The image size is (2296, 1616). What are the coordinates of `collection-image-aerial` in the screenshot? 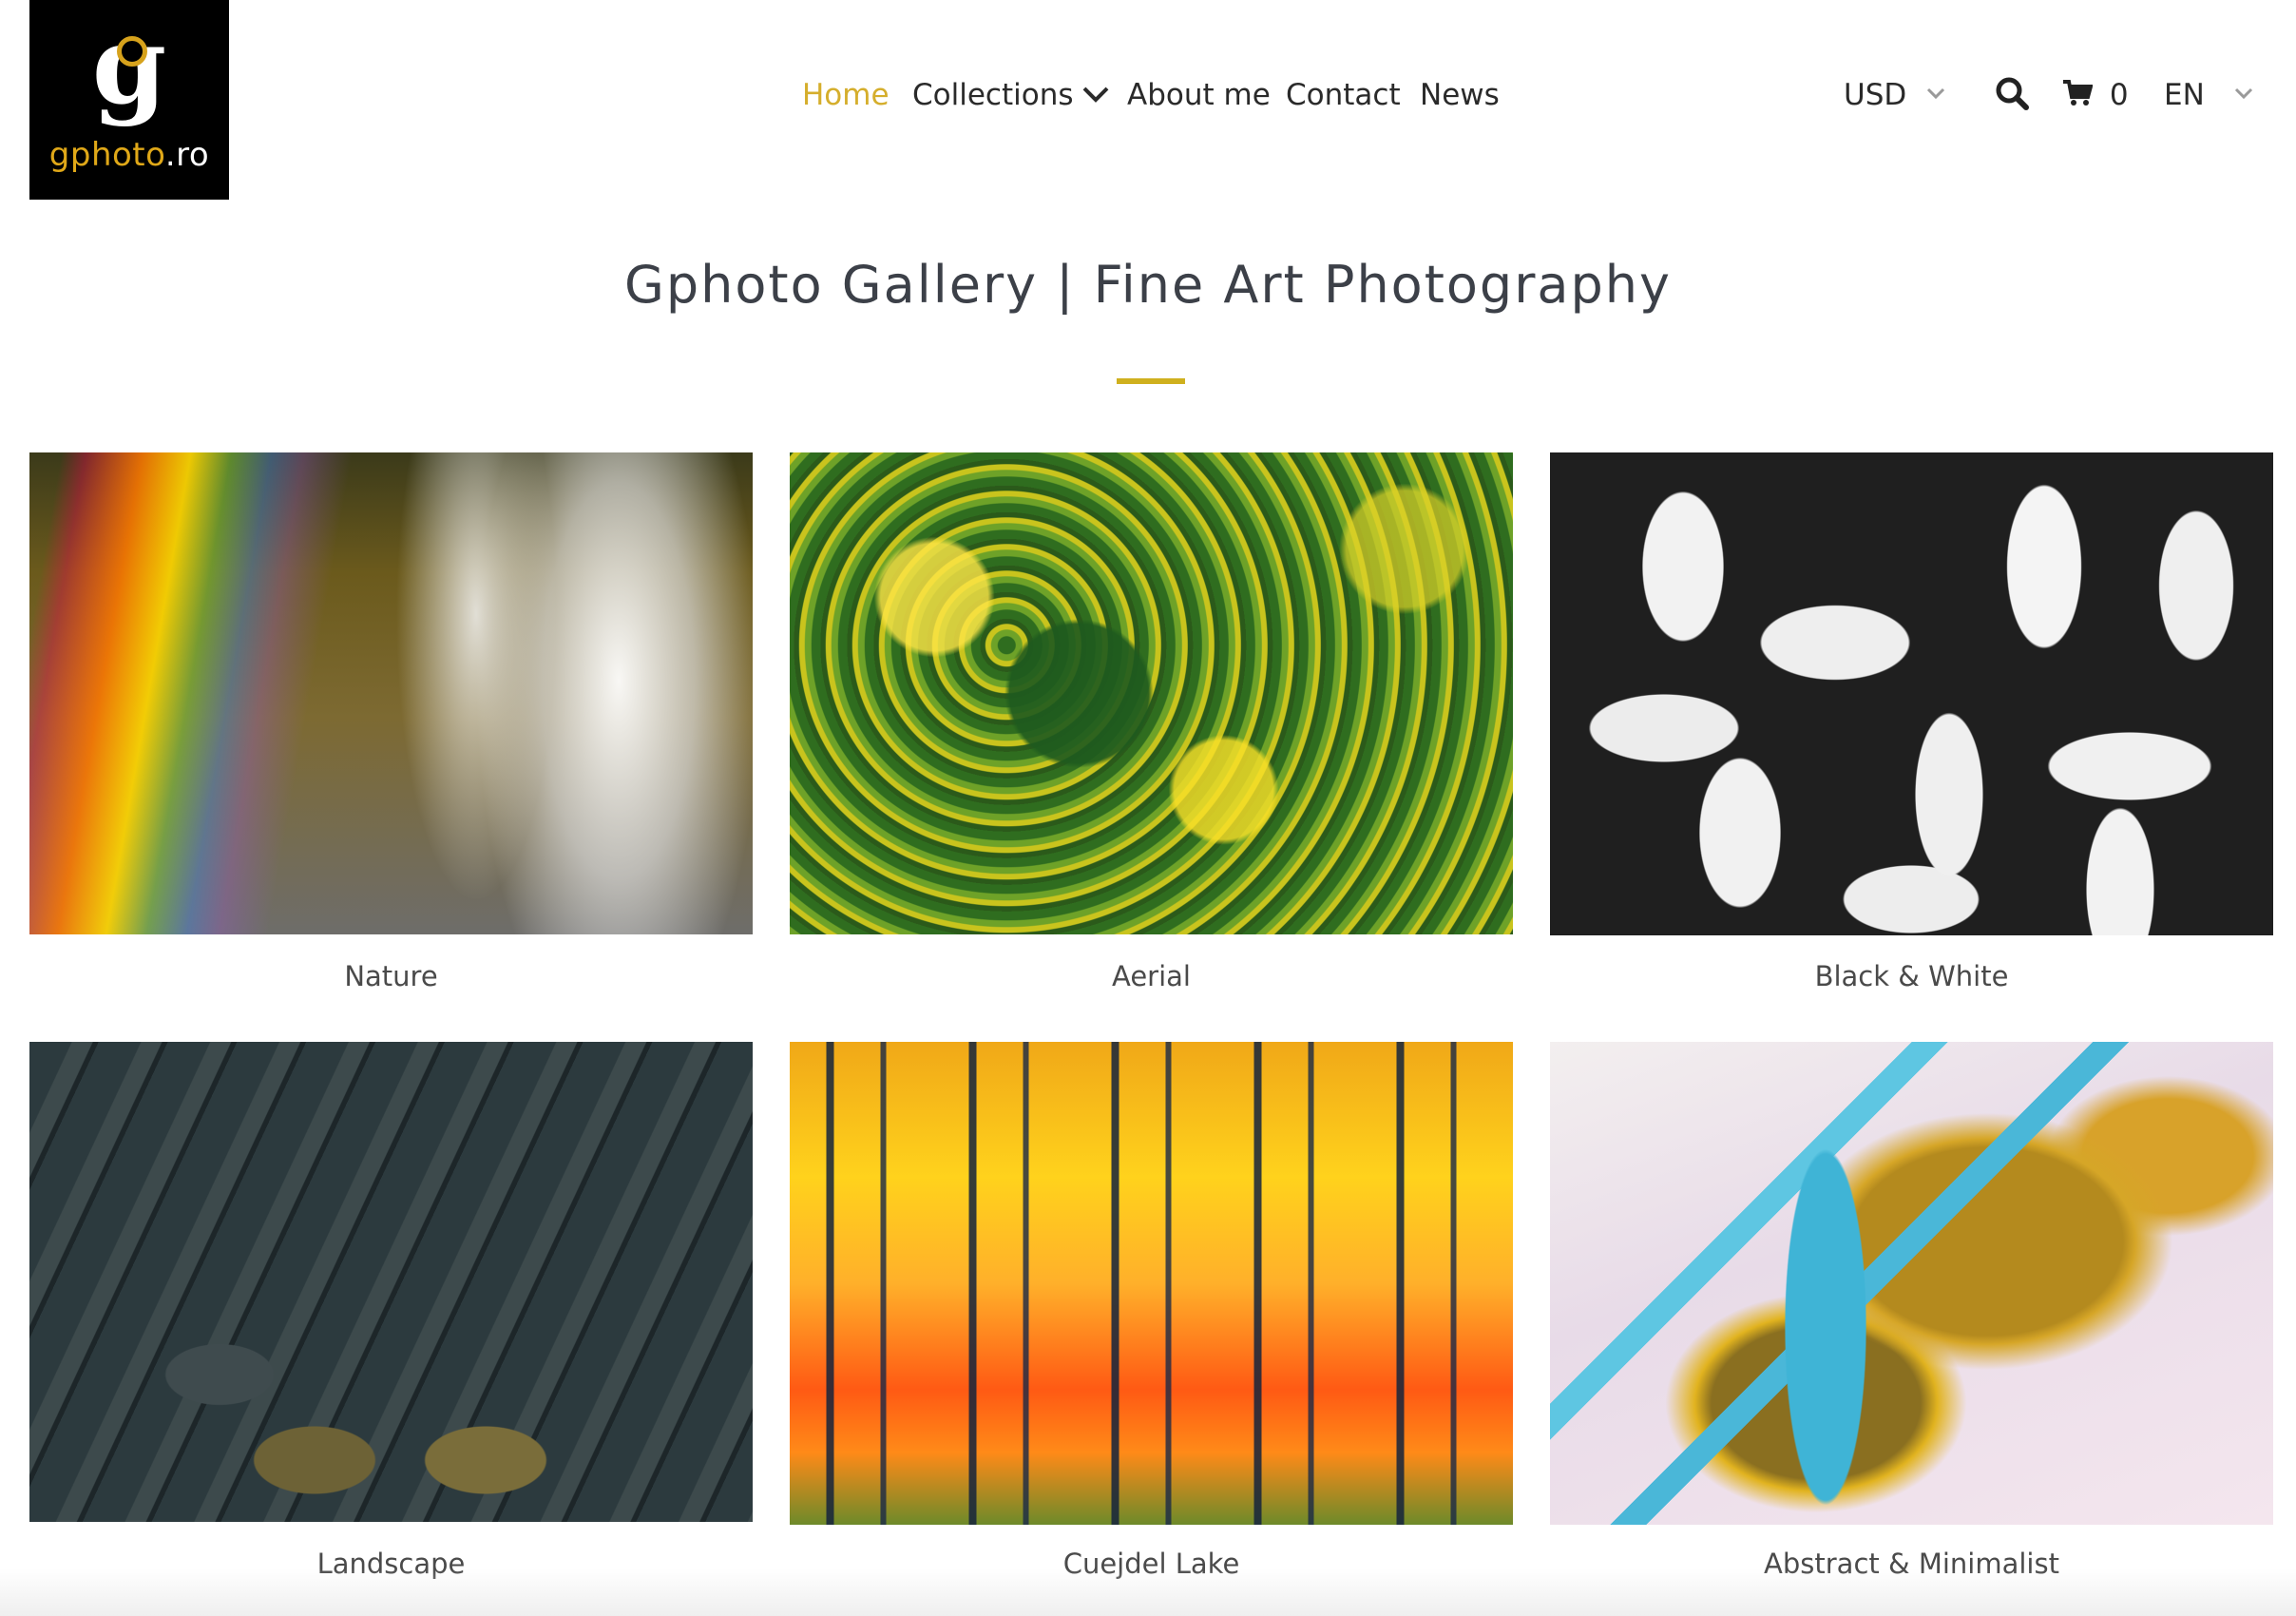 It's located at (1151, 693).